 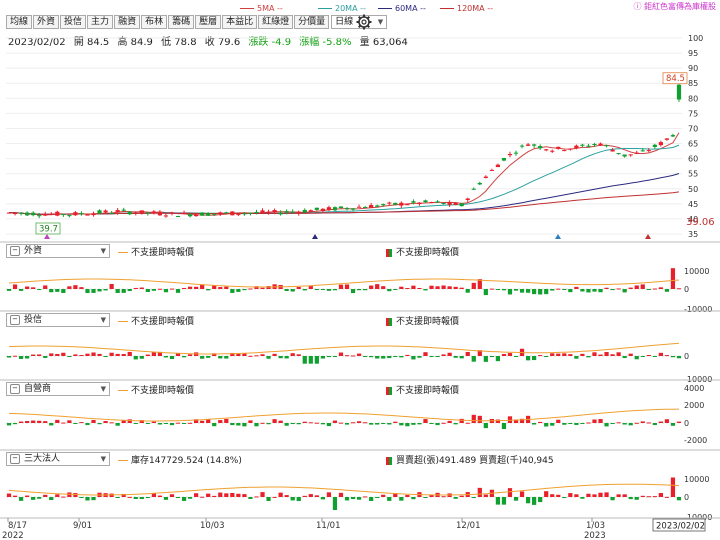 What do you see at coordinates (695, 38) in the screenshot?
I see `price-tick-label: 100` at bounding box center [695, 38].